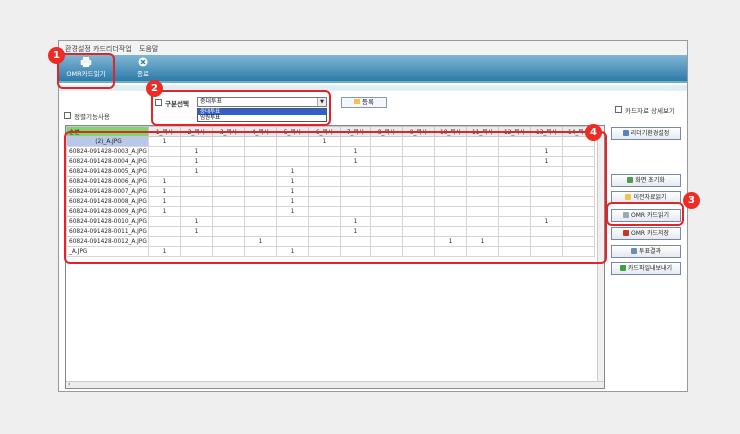 The image size is (740, 434). I want to click on arrow-right-icon, so click(622, 268).